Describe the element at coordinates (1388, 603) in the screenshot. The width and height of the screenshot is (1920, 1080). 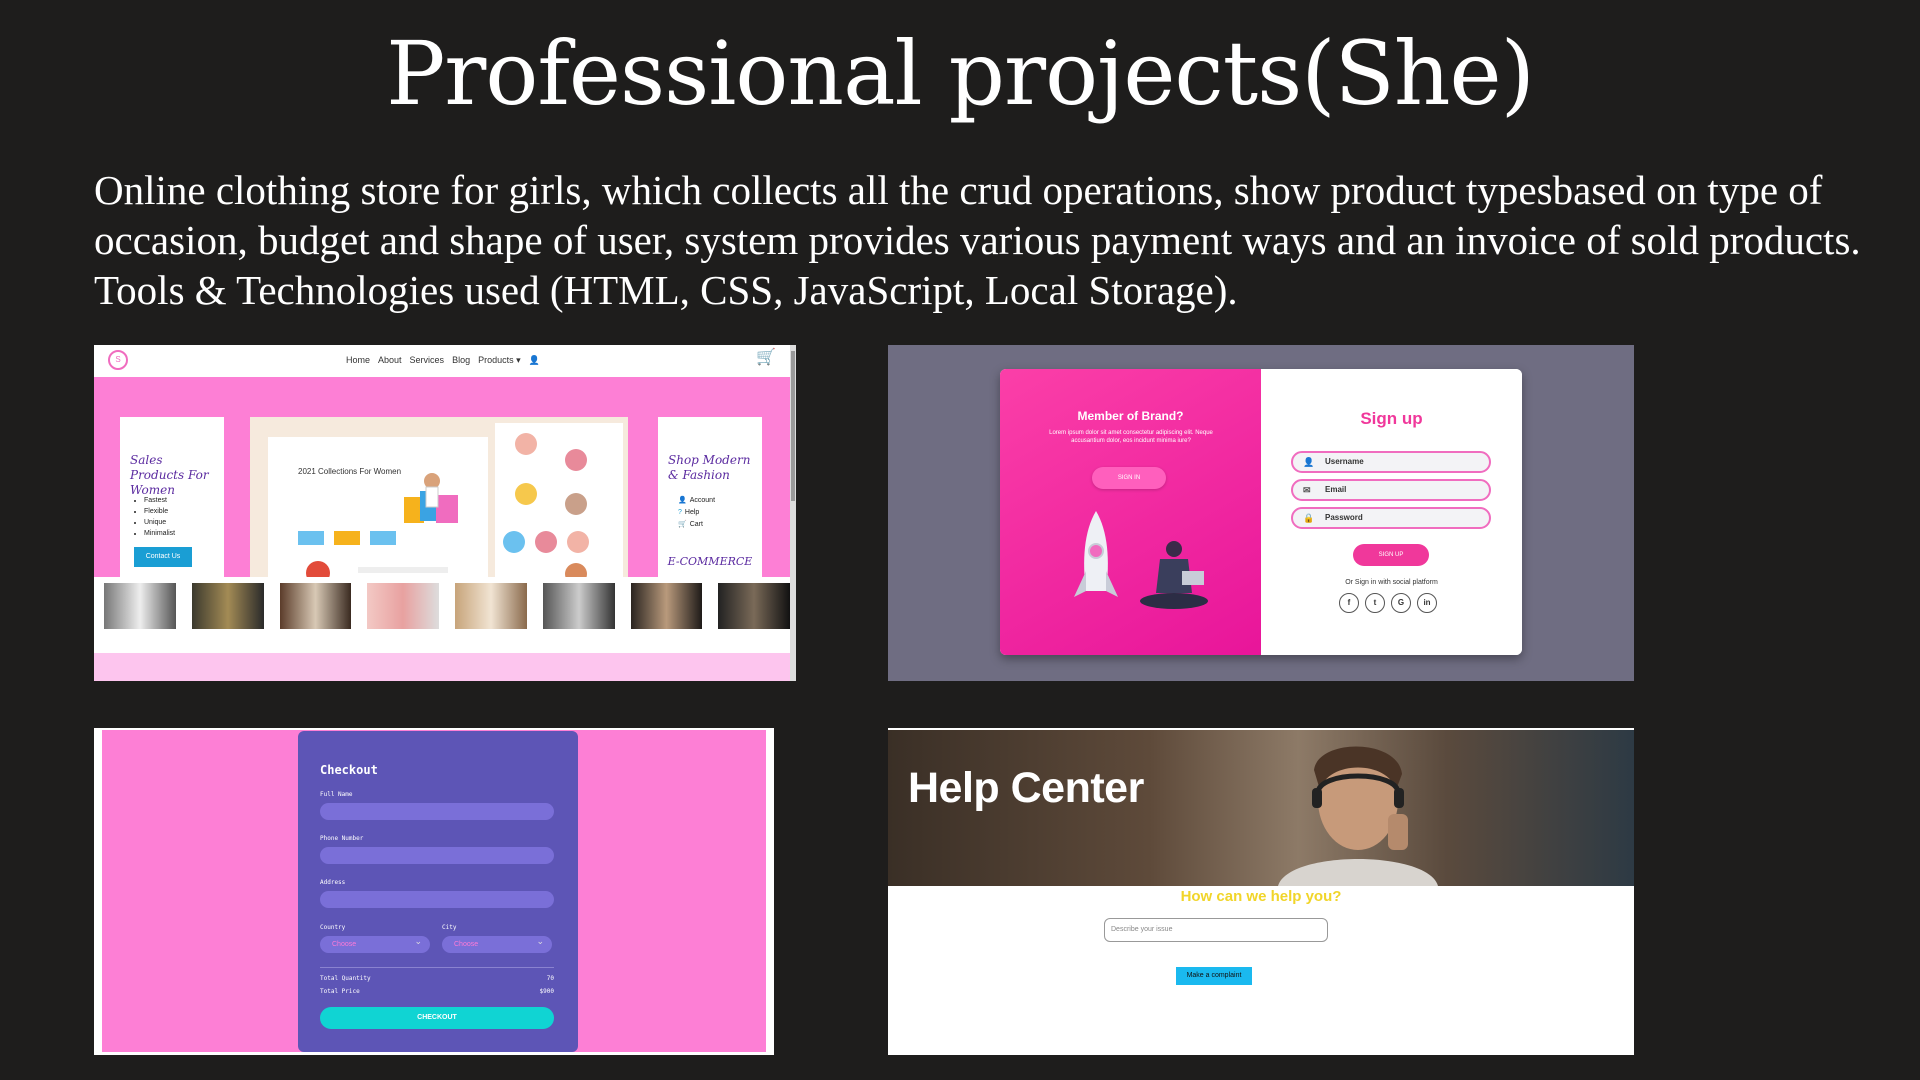
I see `social-buttons: f t G in` at that location.